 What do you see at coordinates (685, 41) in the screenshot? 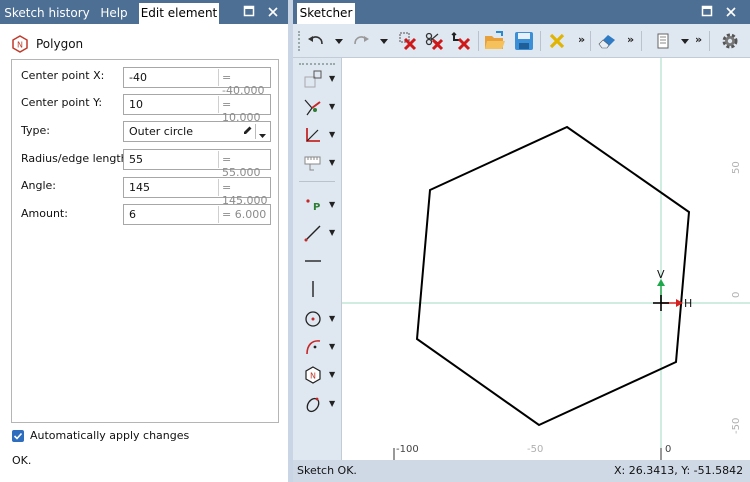
I see `layers-dropdown` at bounding box center [685, 41].